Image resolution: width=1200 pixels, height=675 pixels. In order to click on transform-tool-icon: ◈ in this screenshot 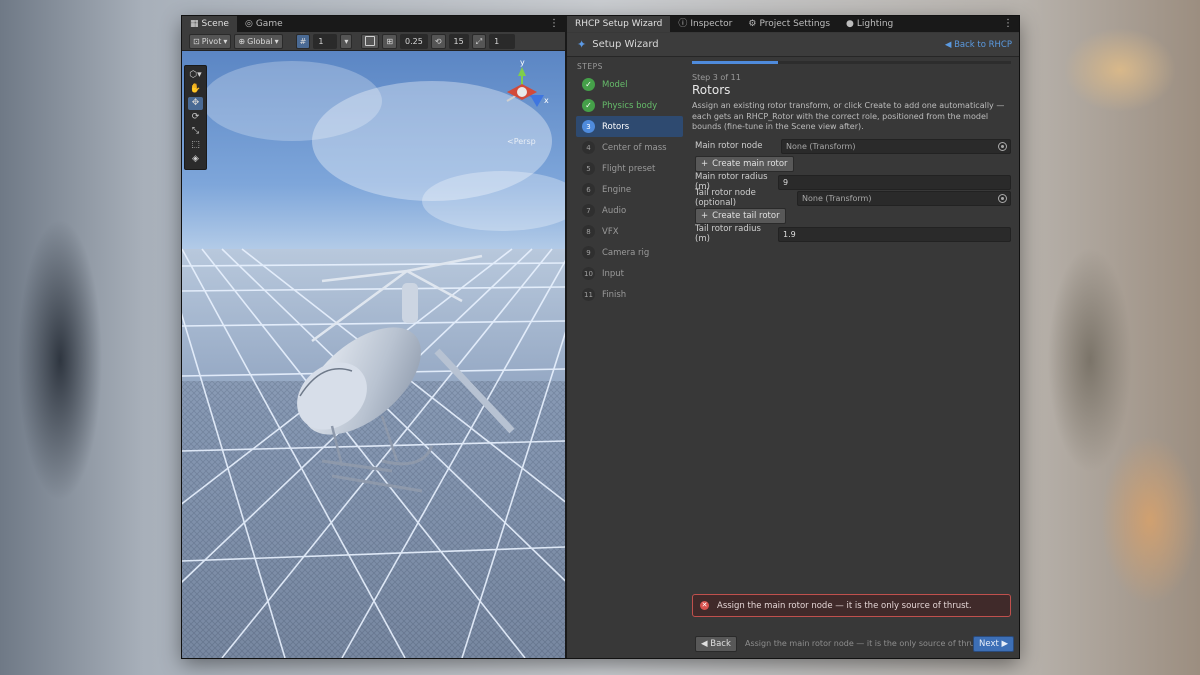, I will do `click(195, 159)`.